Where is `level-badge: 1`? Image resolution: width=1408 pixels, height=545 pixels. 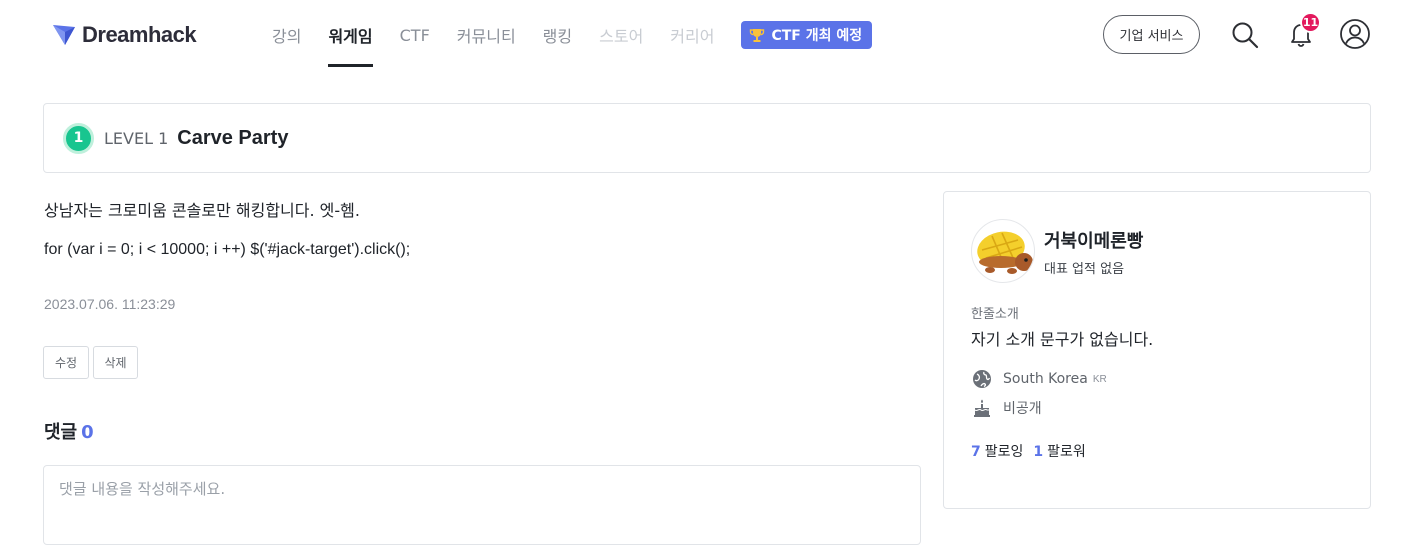
level-badge: 1 is located at coordinates (78, 138).